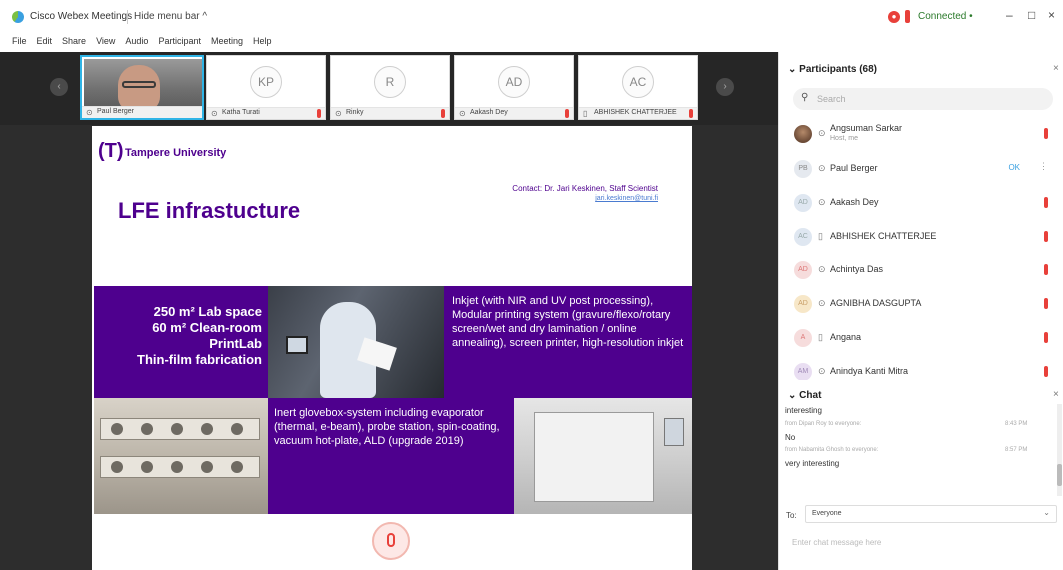 This screenshot has height=570, width=1063. I want to click on connection-status: Connected •, so click(945, 16).